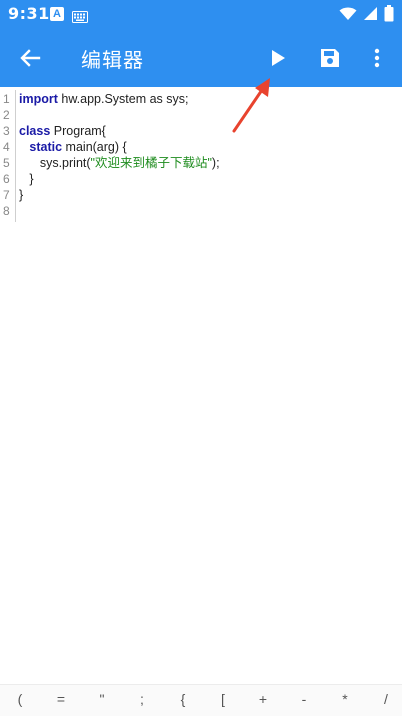 This screenshot has width=402, height=716. Describe the element at coordinates (151, 163) in the screenshot. I see `string-token: "欢迎来到橘子下载站"` at that location.